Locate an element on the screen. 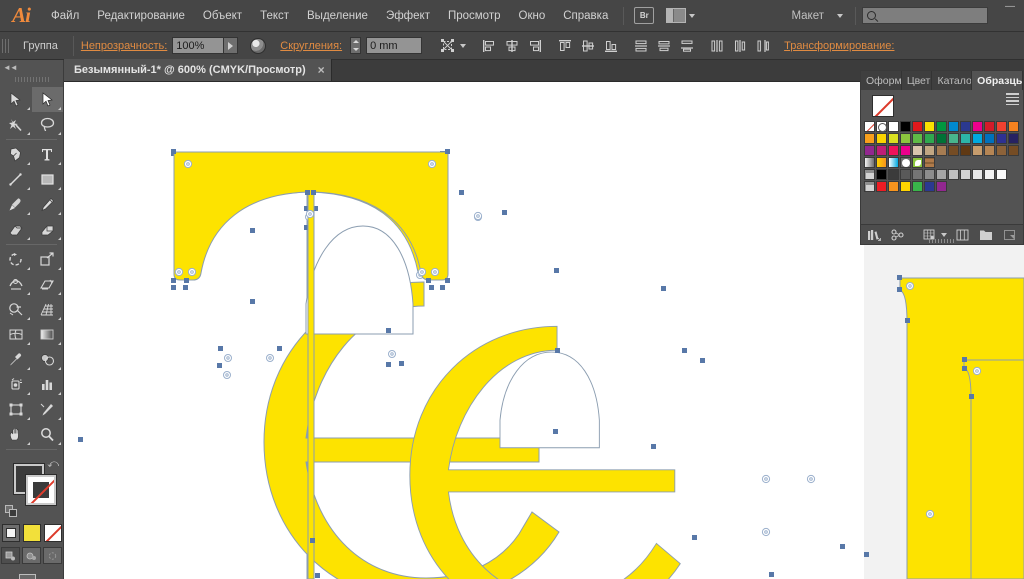 This screenshot has width=1024, height=579. color-mode-button is located at coordinates (10, 533).